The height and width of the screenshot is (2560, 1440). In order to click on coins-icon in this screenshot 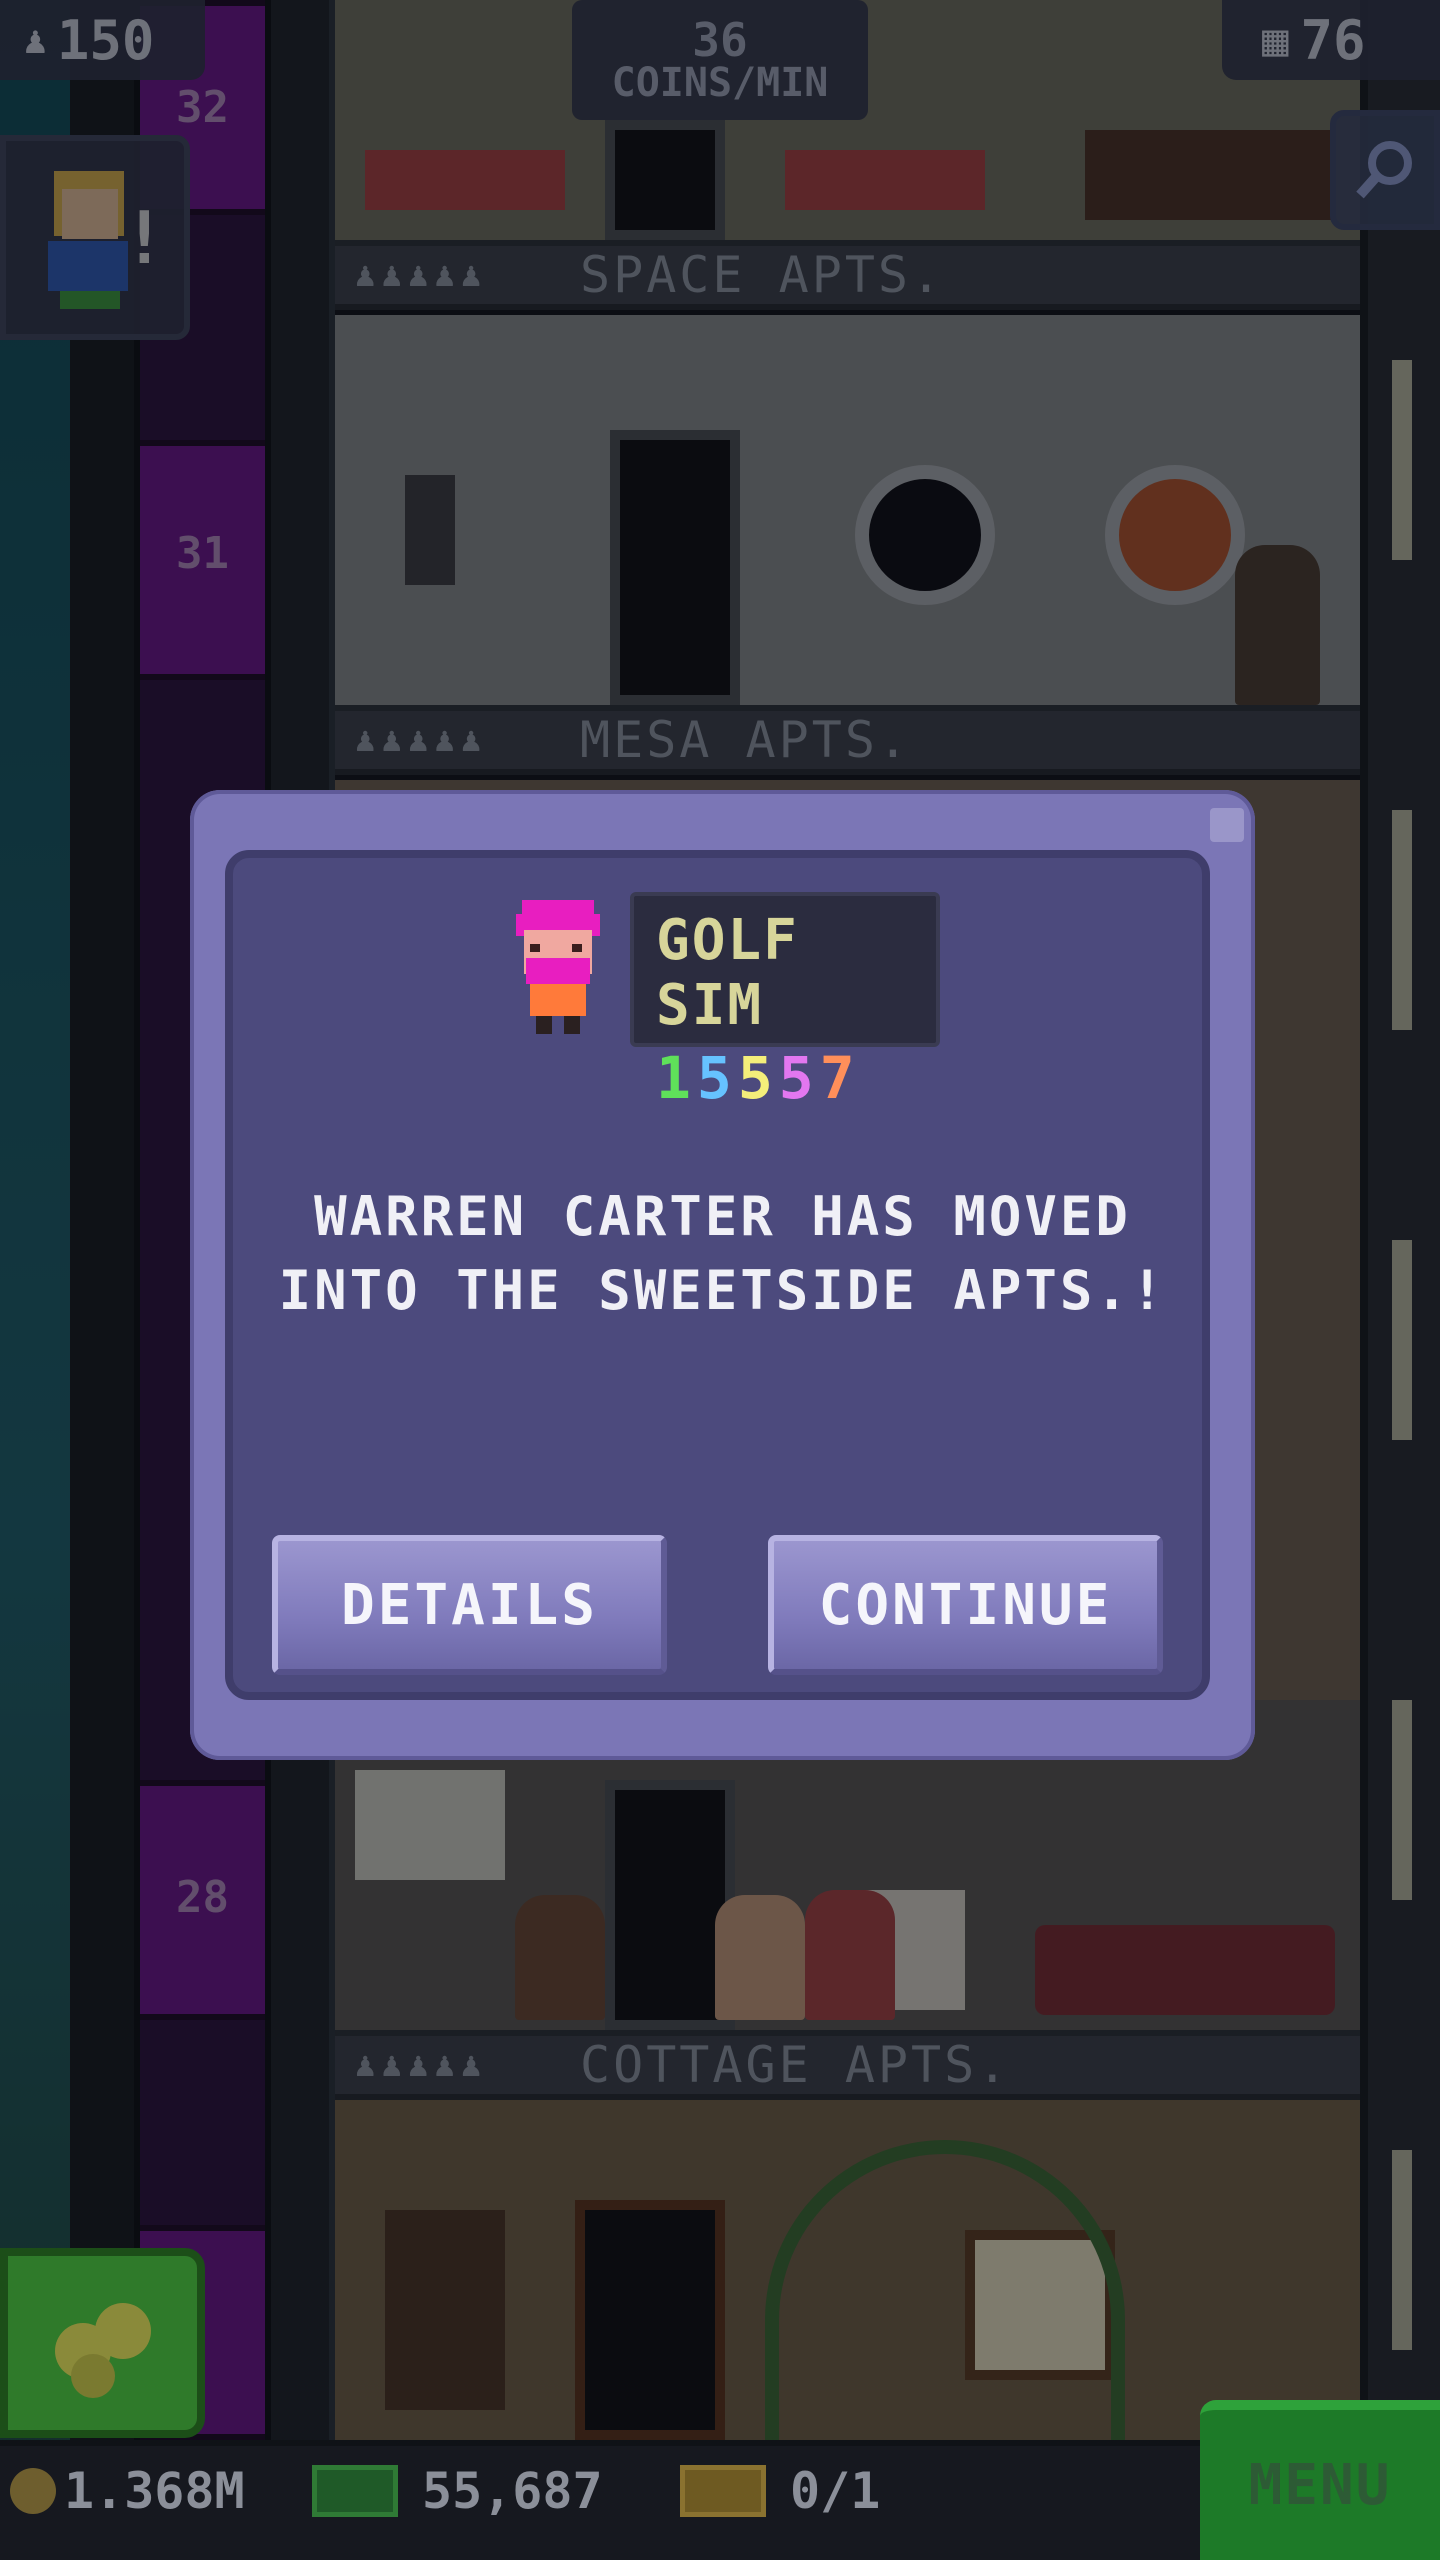, I will do `click(103, 2350)`.